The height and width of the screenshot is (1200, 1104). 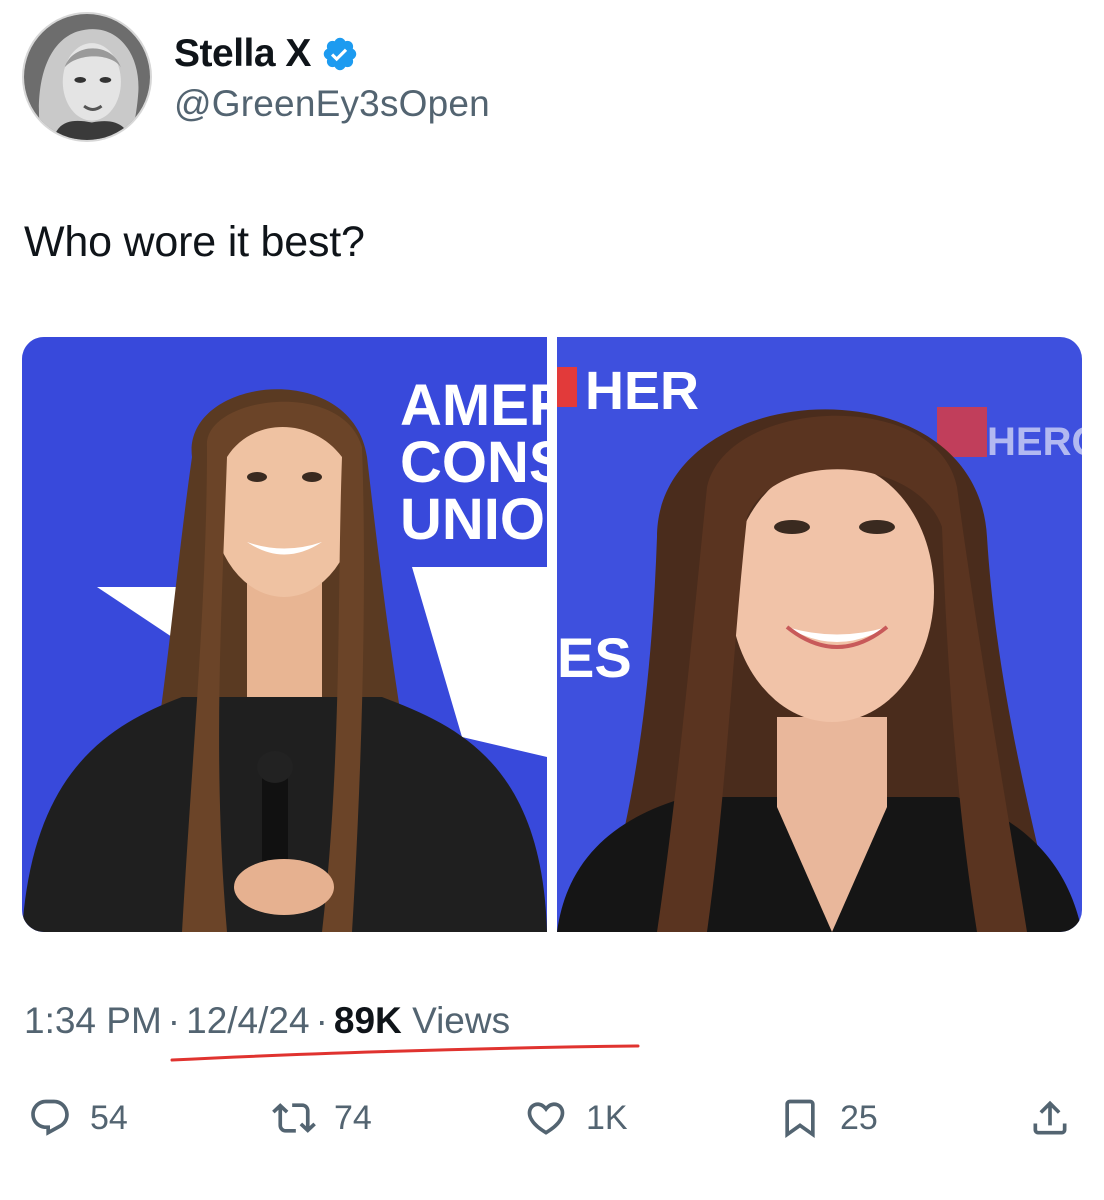 I want to click on author-names: Stella X @GreenEy3sOpen, so click(x=332, y=77).